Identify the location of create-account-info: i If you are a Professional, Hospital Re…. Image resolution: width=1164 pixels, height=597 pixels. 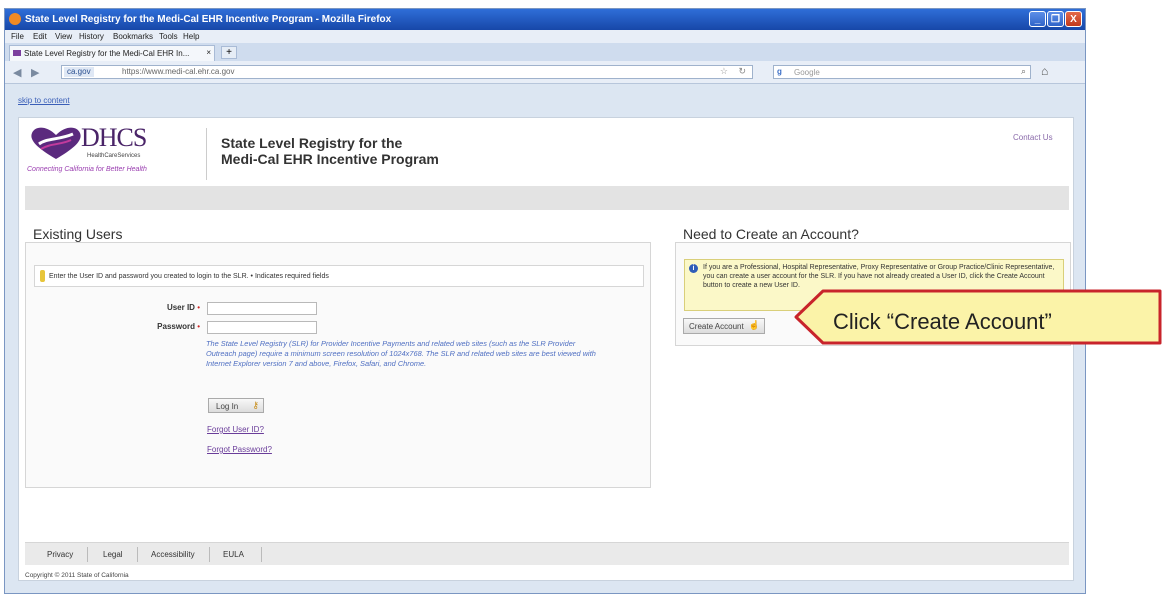
(874, 285).